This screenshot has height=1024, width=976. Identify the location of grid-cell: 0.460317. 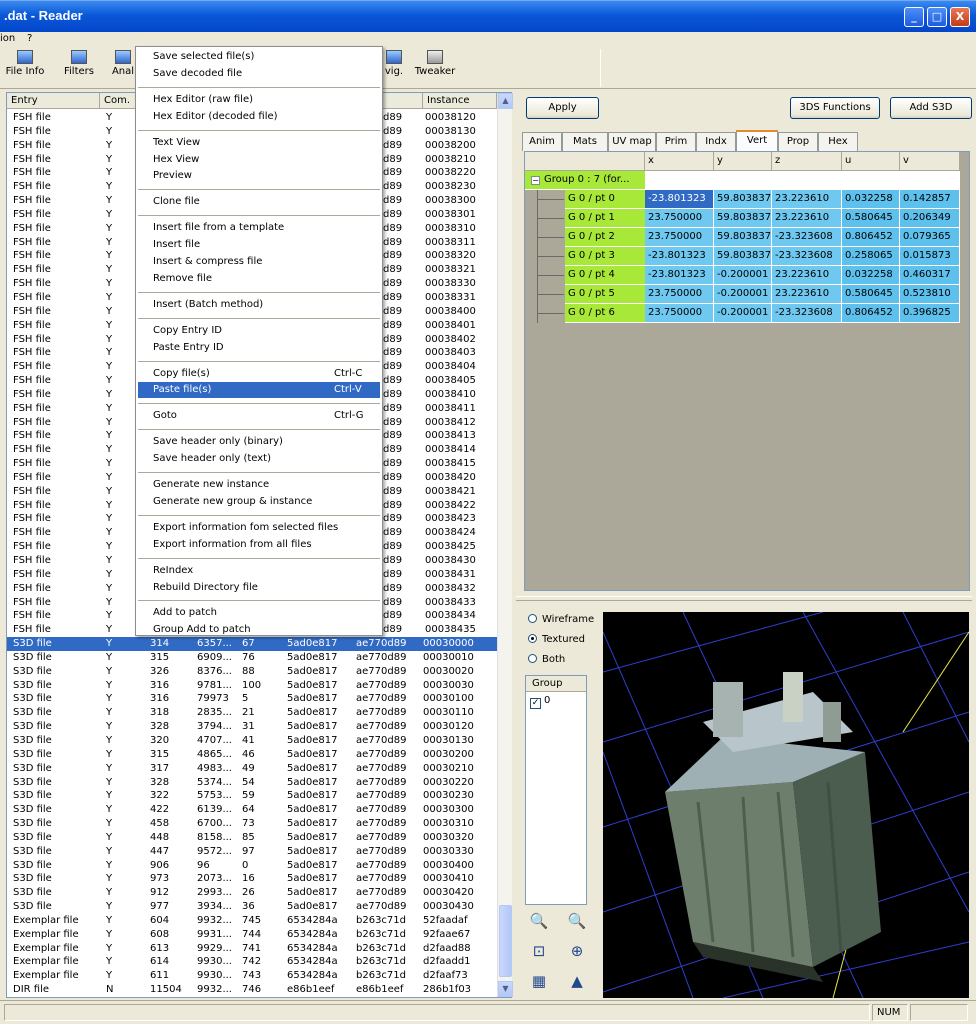
(930, 275).